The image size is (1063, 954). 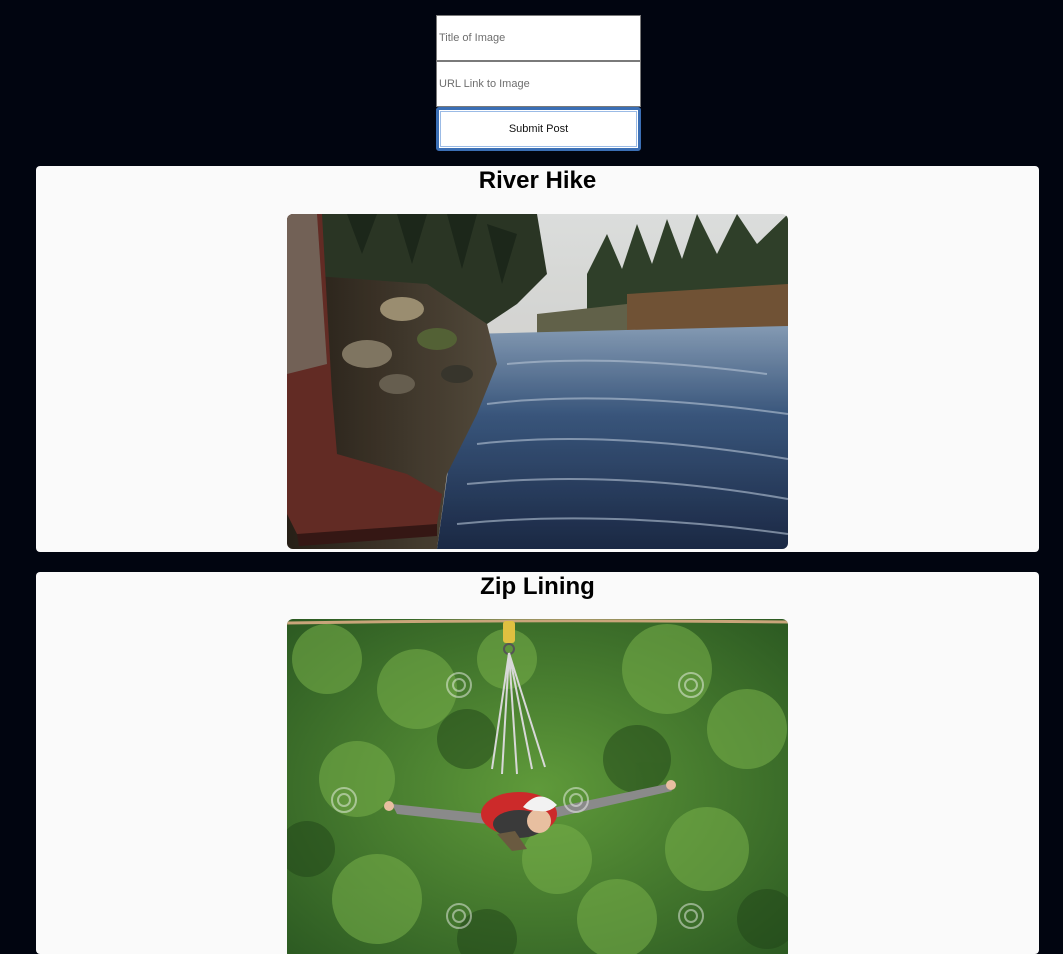 I want to click on post-title: Zip Lining, so click(x=537, y=586).